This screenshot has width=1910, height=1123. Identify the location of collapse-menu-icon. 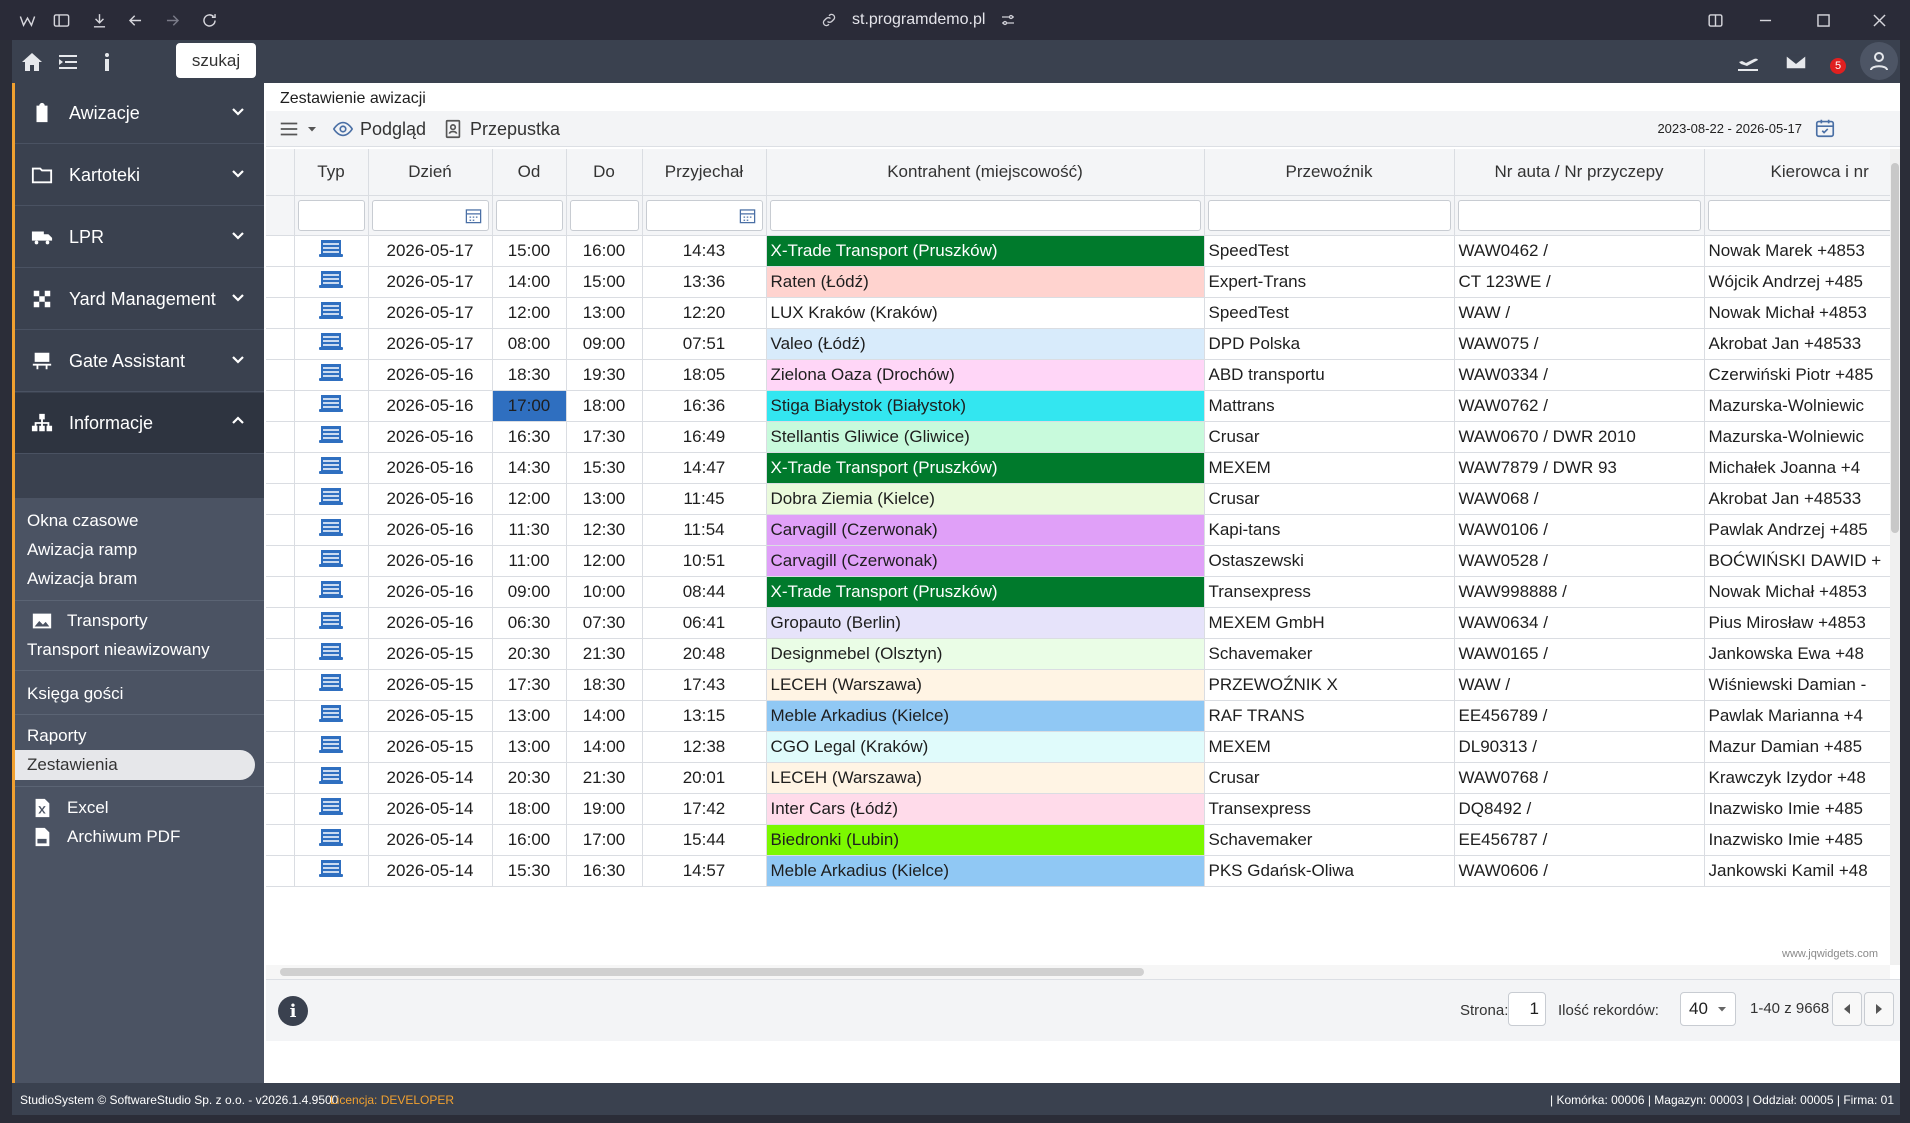
(68, 62).